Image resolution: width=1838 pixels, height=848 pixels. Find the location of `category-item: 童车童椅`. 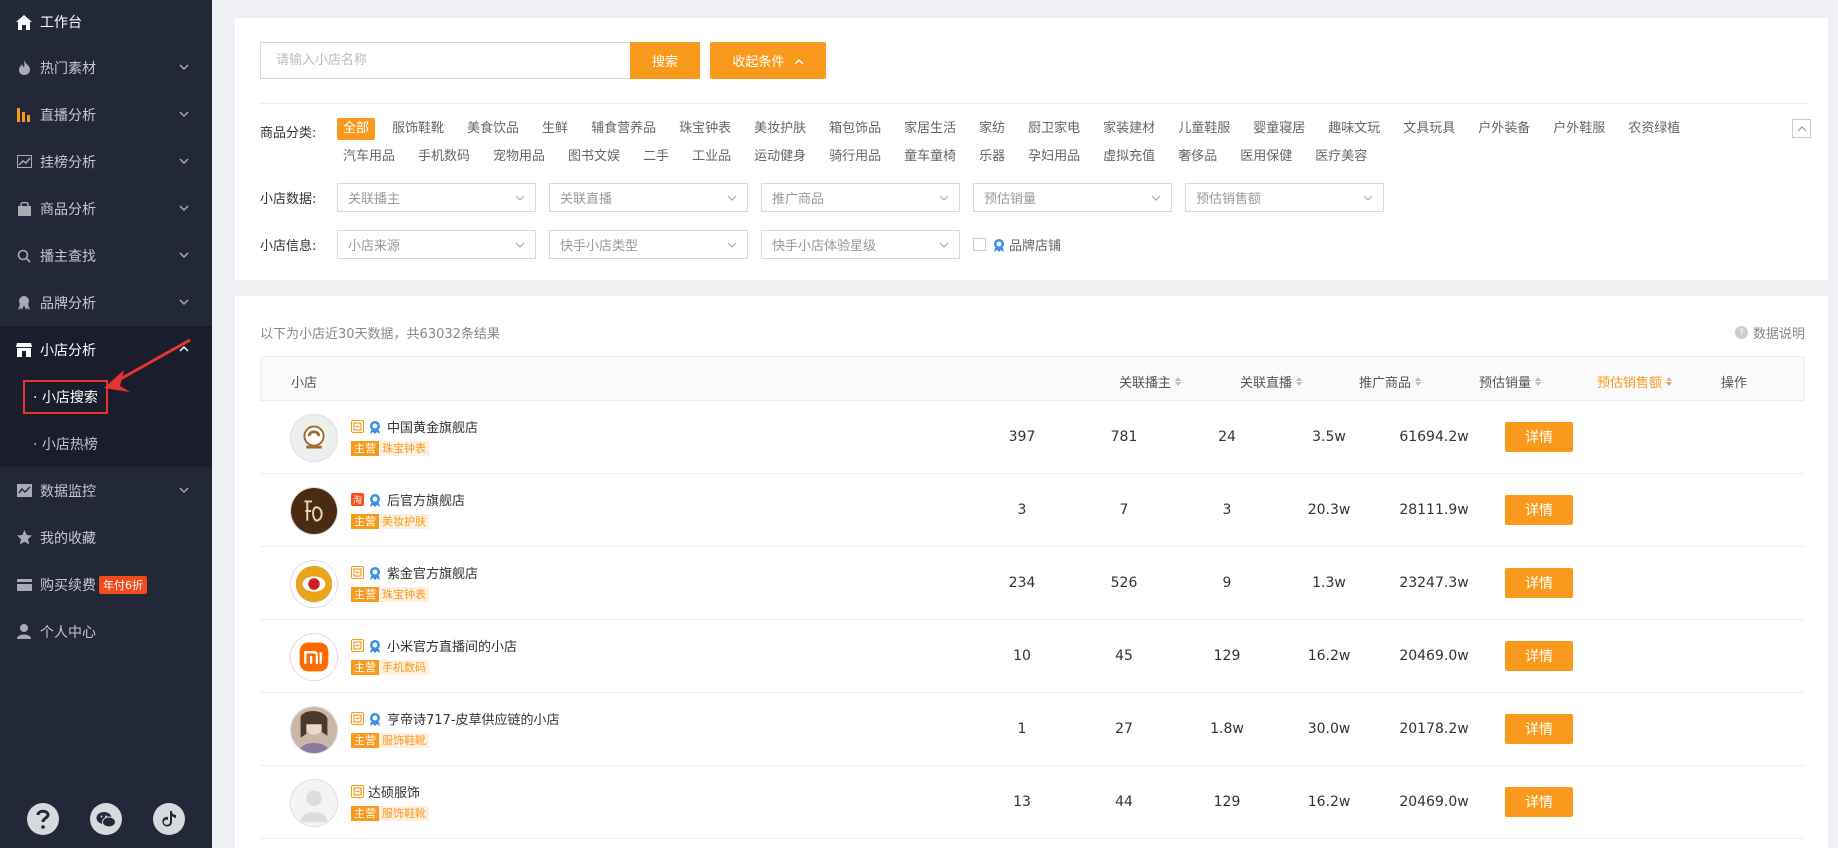

category-item: 童车童椅 is located at coordinates (930, 157).